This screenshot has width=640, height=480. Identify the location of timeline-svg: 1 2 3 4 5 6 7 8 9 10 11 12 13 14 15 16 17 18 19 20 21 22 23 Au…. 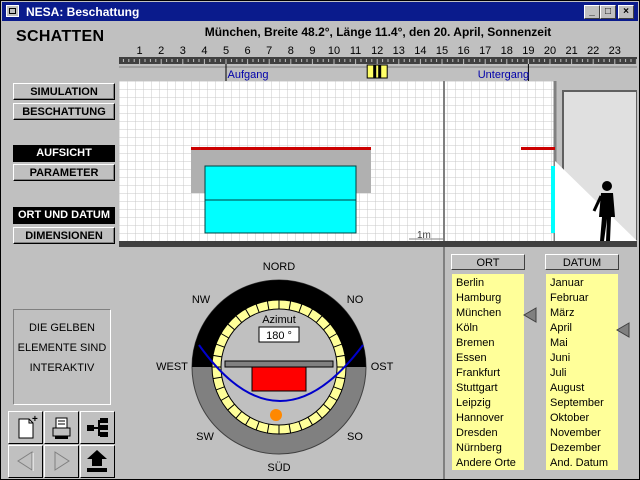
(377, 63).